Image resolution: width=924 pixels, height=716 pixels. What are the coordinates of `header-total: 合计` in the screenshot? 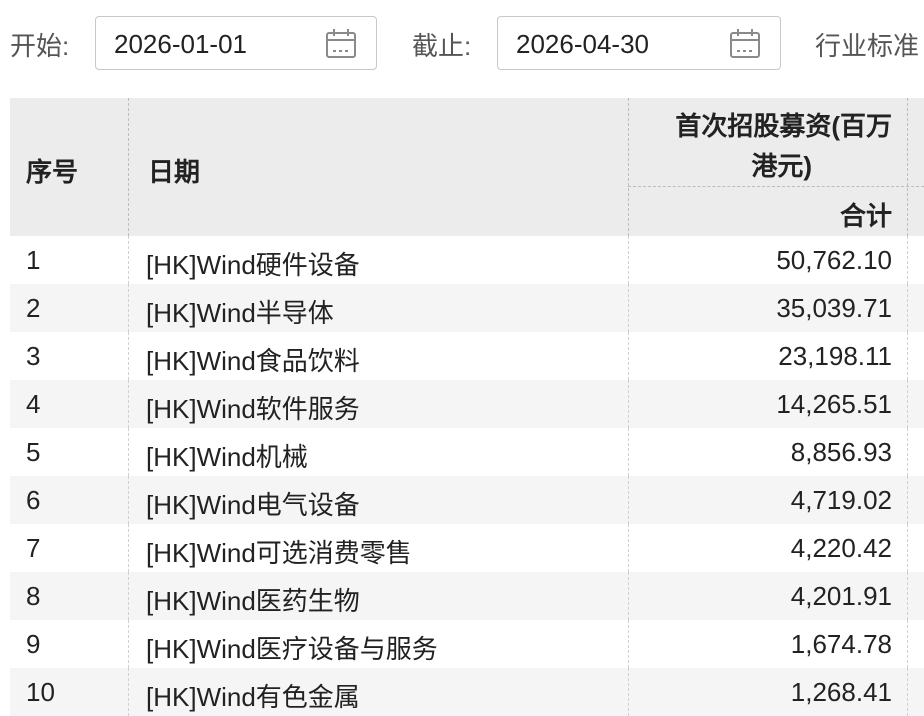 It's located at (865, 216).